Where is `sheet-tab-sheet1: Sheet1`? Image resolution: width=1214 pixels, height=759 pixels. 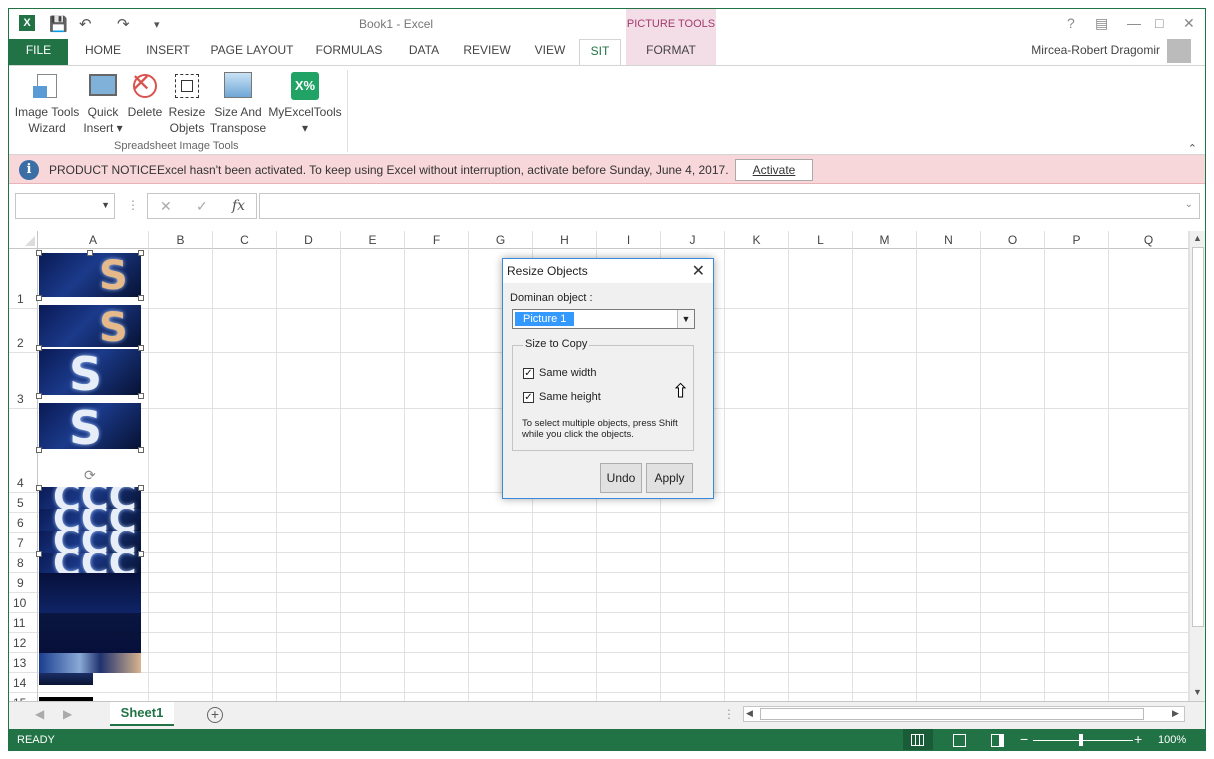 sheet-tab-sheet1: Sheet1 is located at coordinates (142, 714).